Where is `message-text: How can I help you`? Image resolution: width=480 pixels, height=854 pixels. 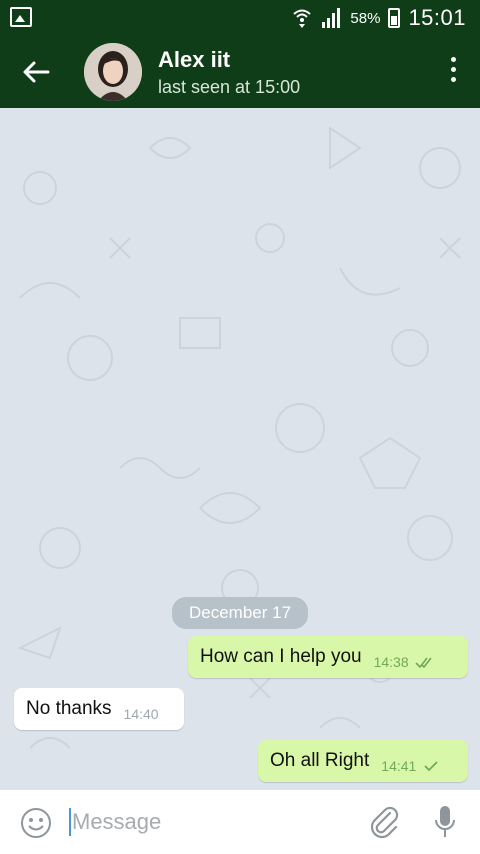 message-text: How can I help you is located at coordinates (281, 656).